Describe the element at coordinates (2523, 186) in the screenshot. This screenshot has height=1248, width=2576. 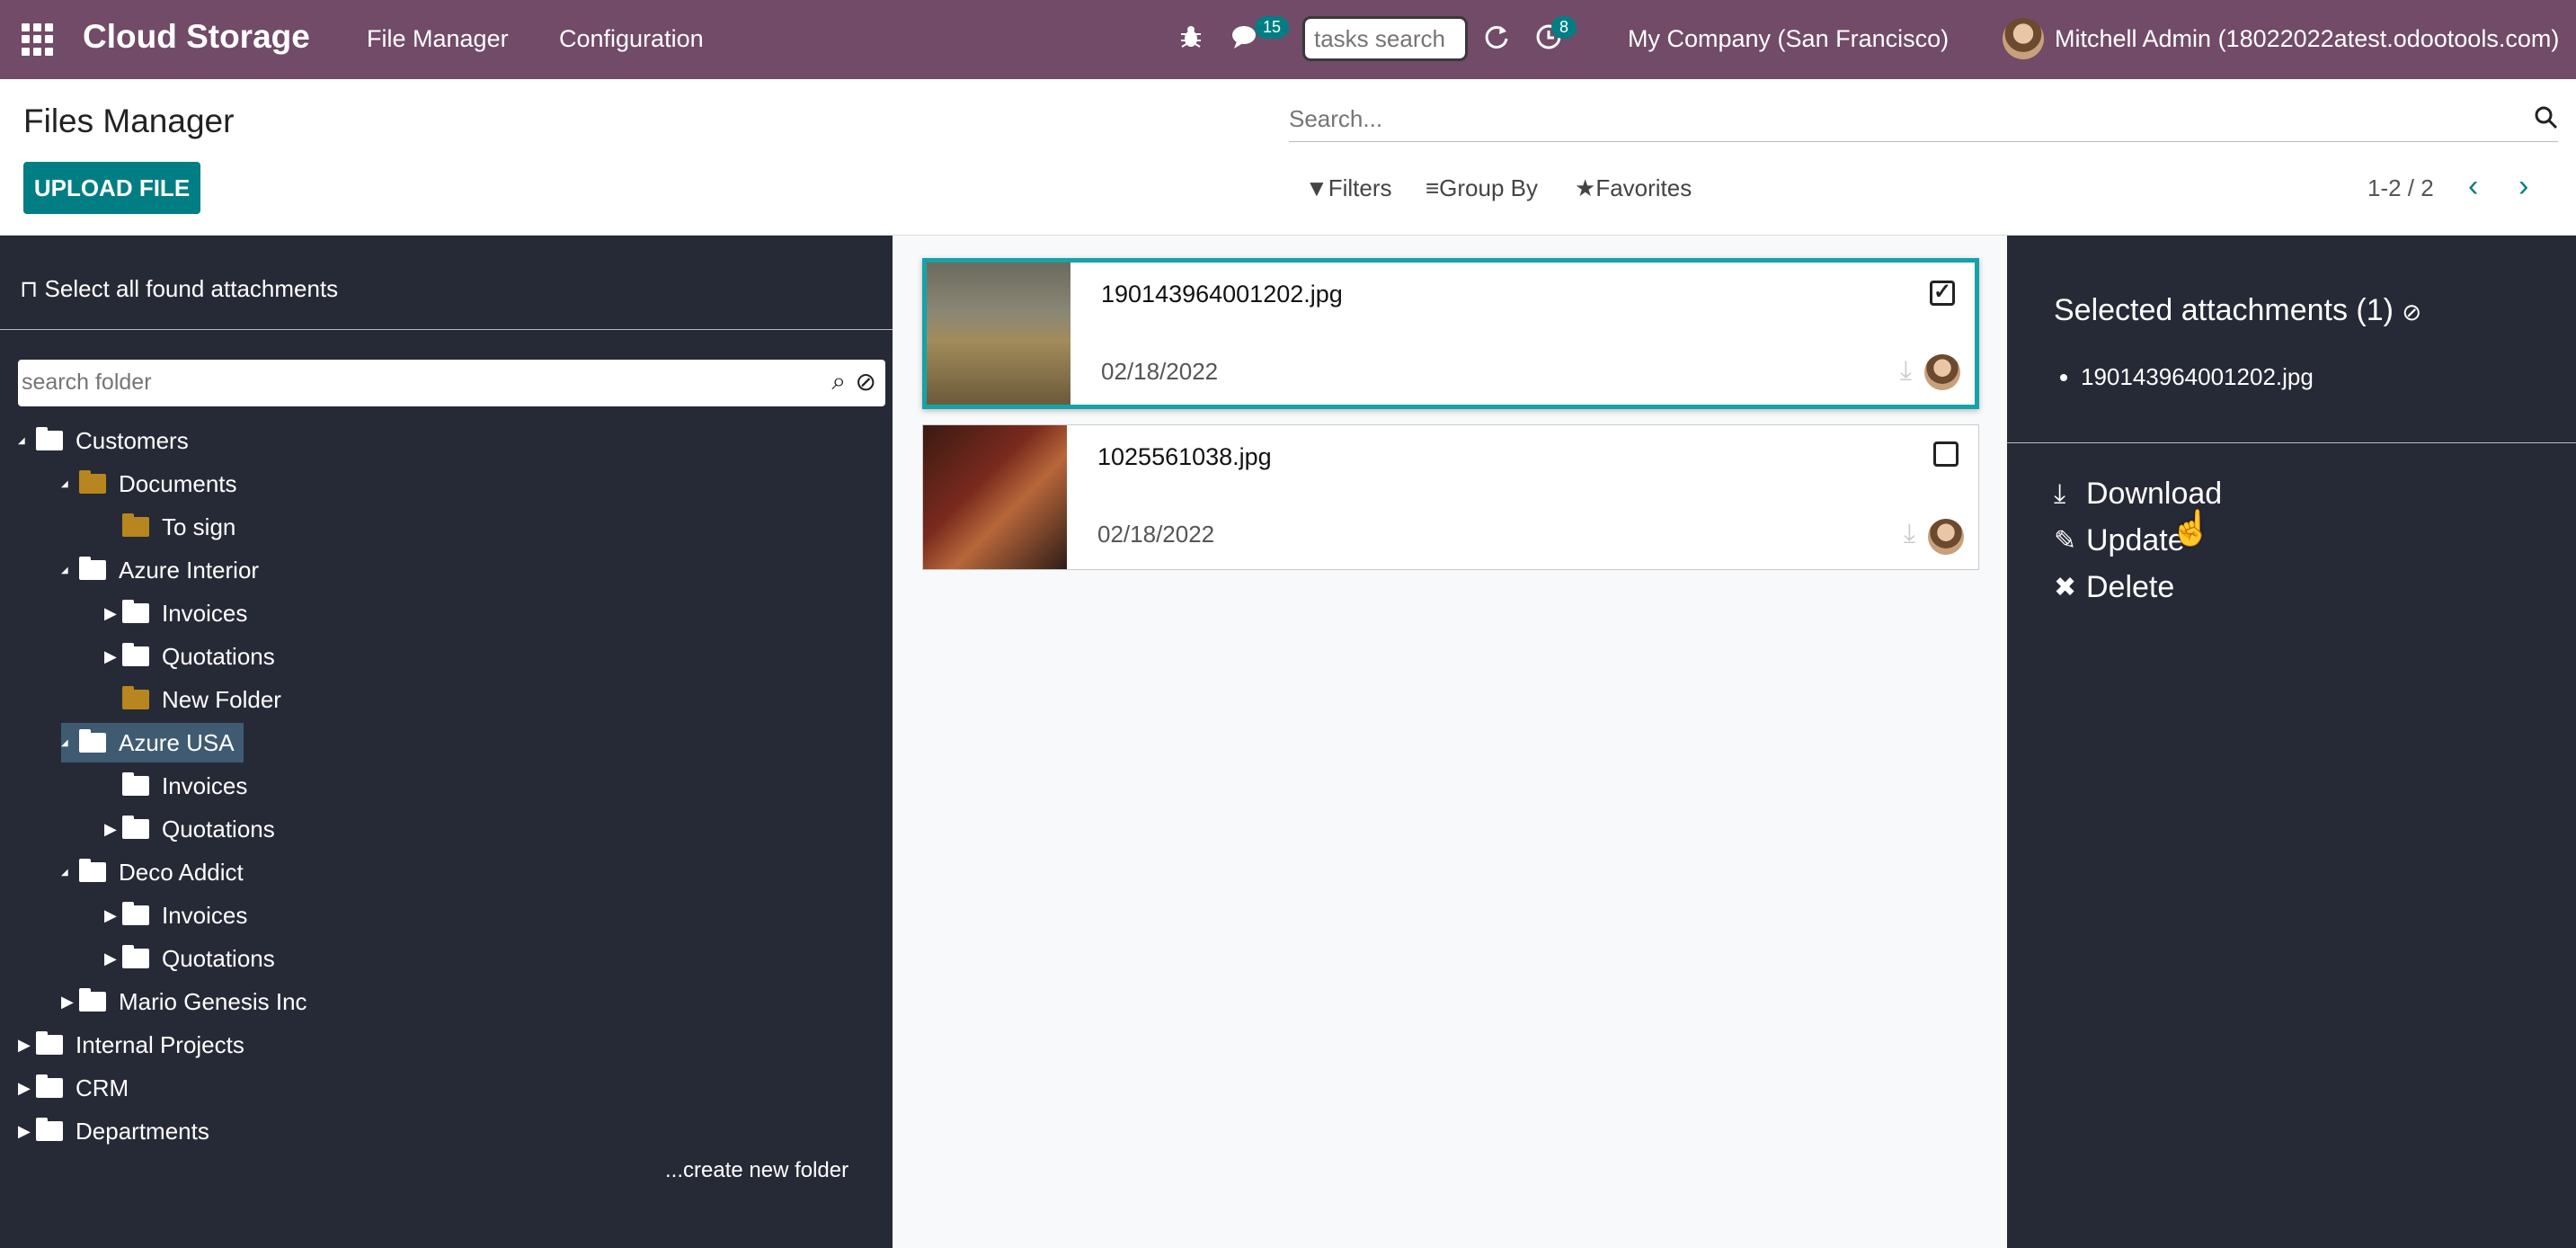
I see `chevron-right-icon: ›` at that location.